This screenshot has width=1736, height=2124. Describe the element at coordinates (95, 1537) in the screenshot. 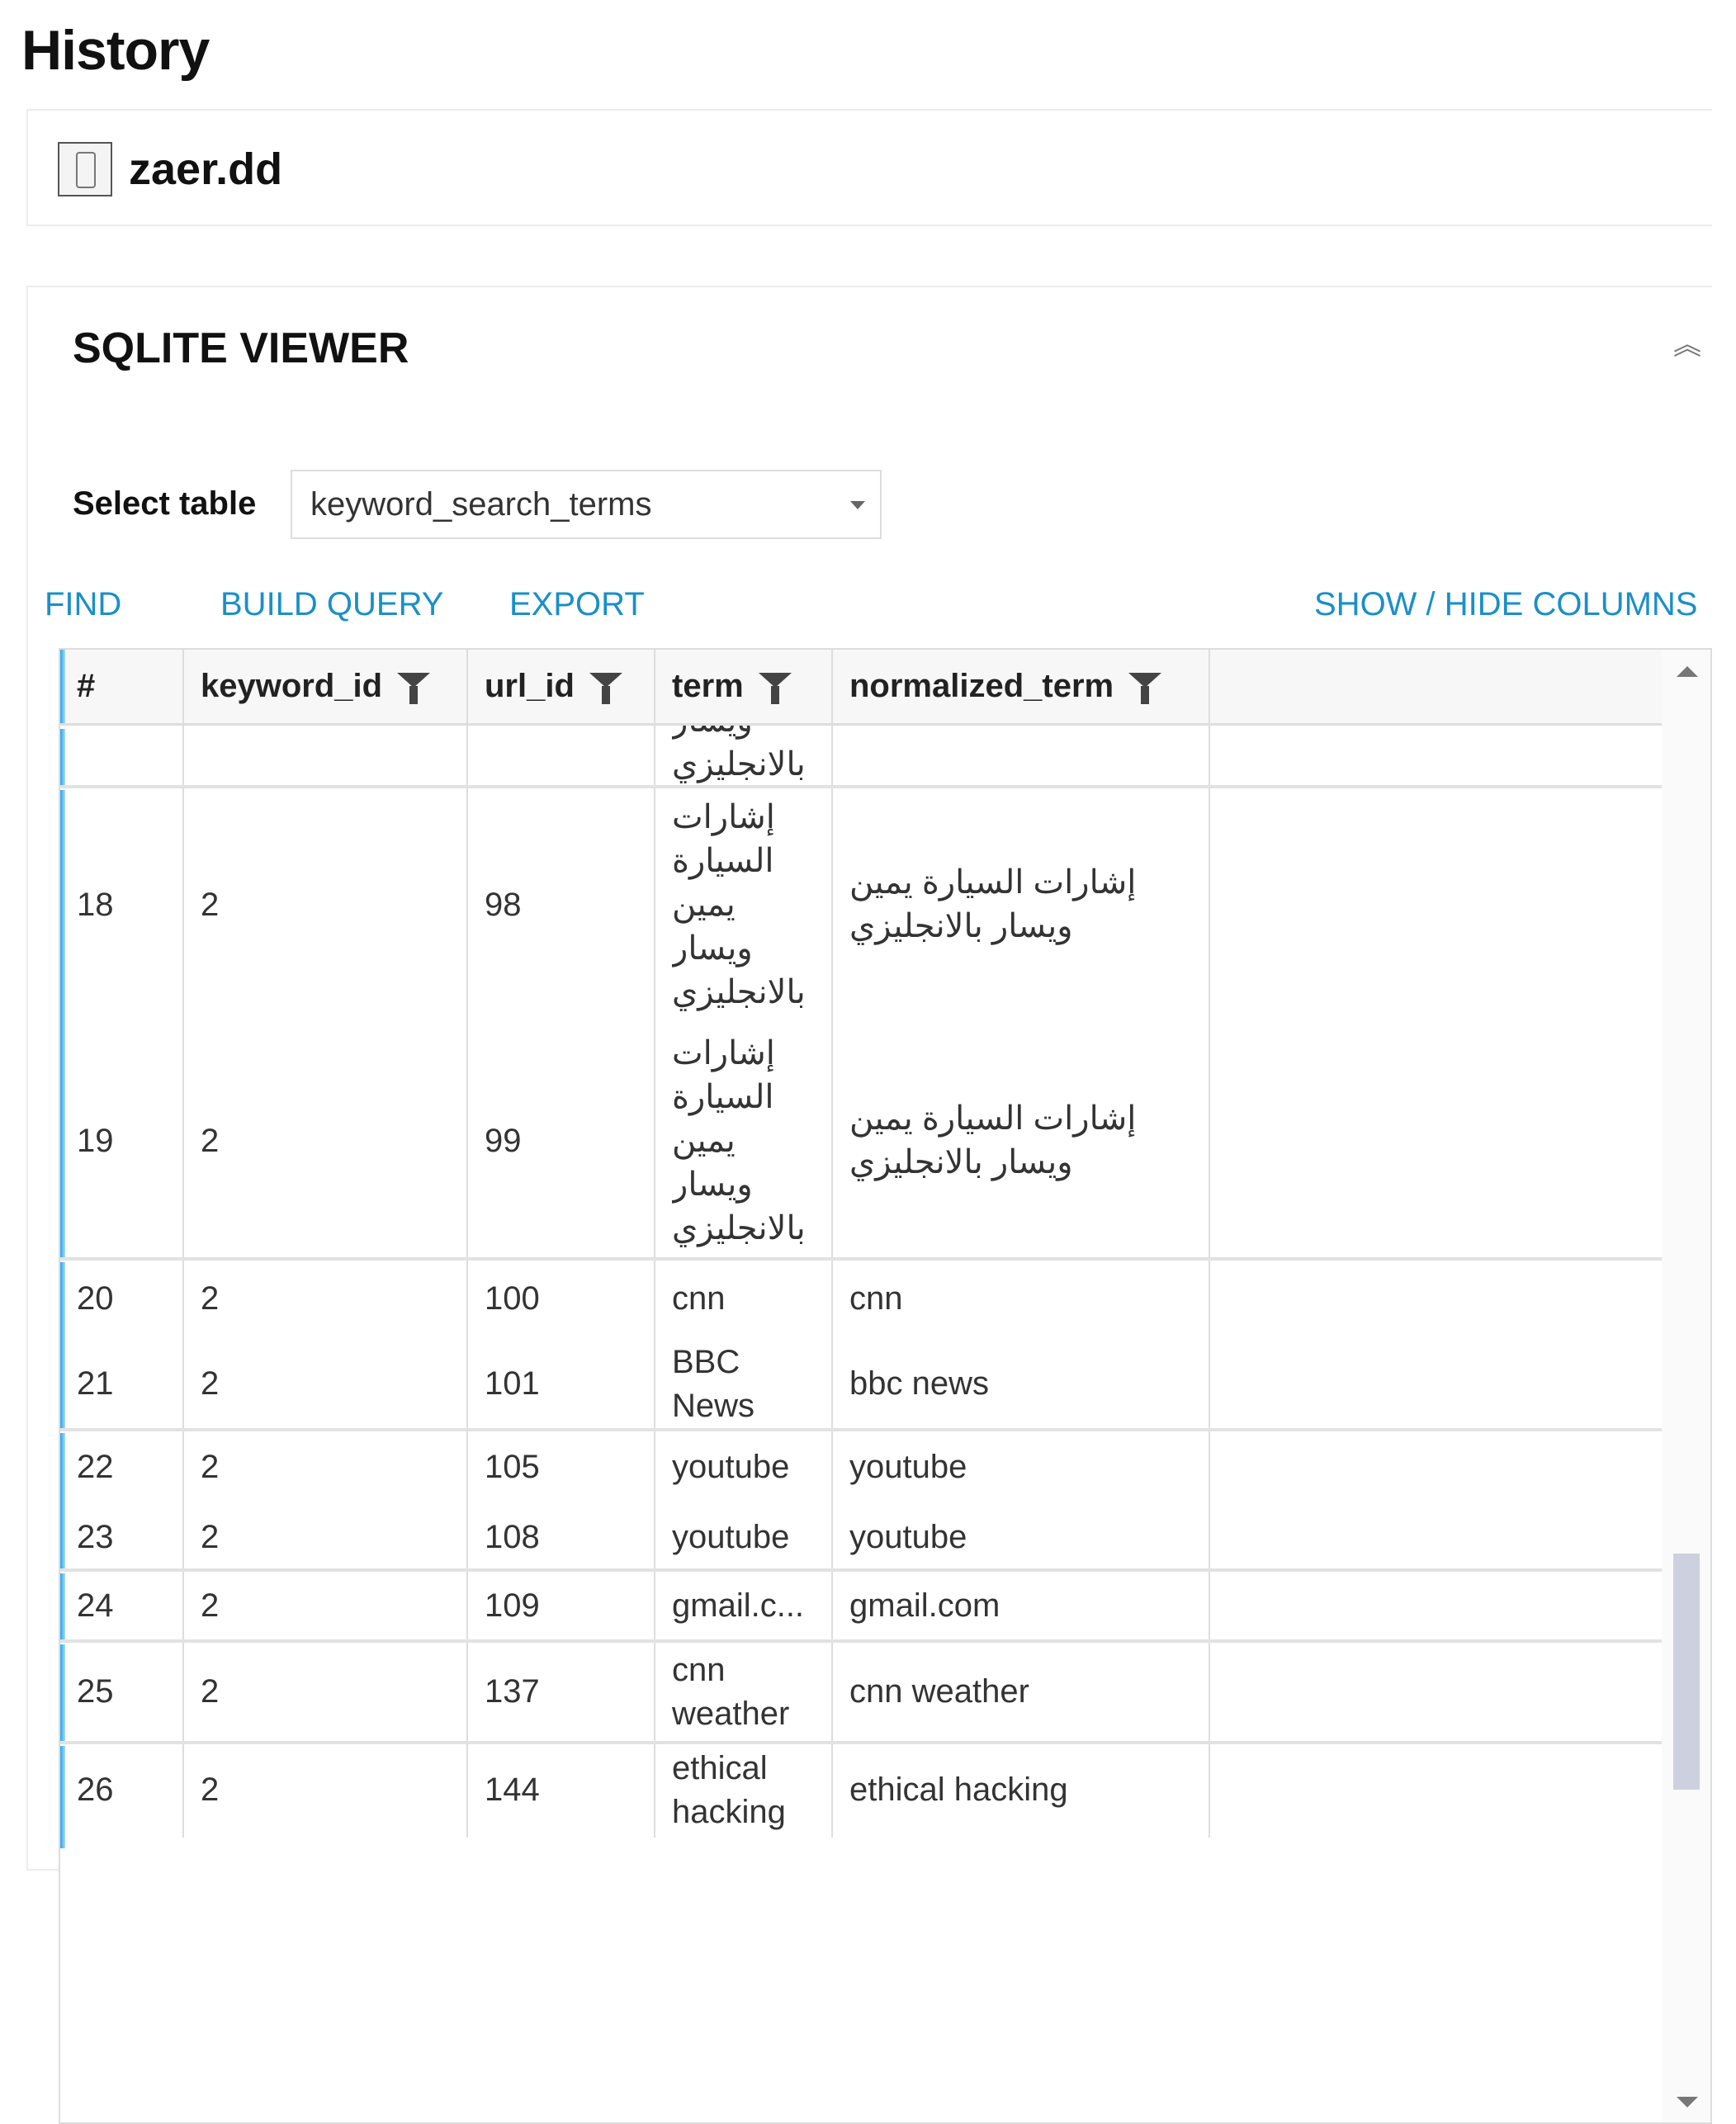

I see `cell-text: 23` at that location.